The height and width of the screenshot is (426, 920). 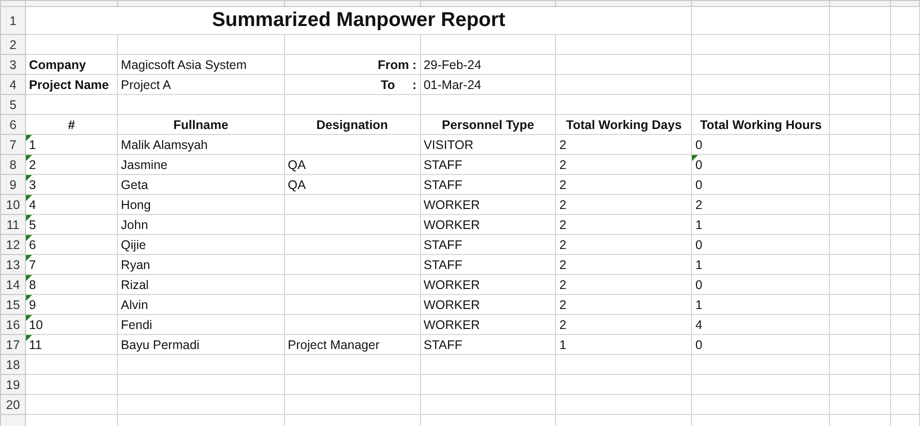 I want to click on table-cell: 6, so click(x=32, y=245).